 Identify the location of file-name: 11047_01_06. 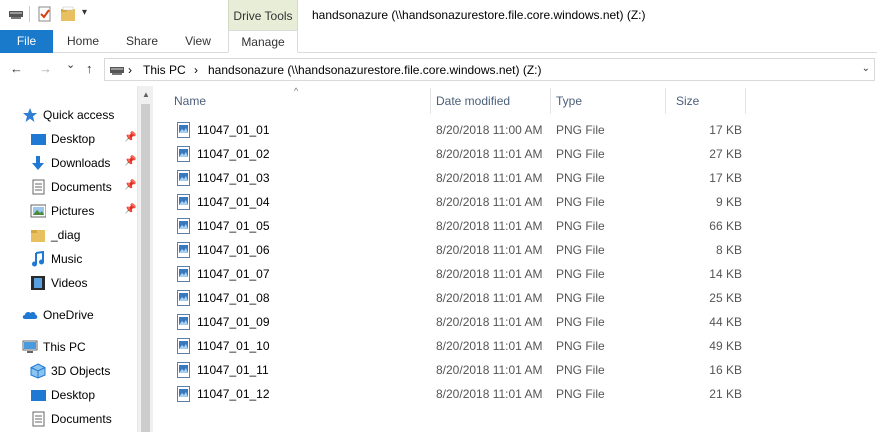
(233, 250).